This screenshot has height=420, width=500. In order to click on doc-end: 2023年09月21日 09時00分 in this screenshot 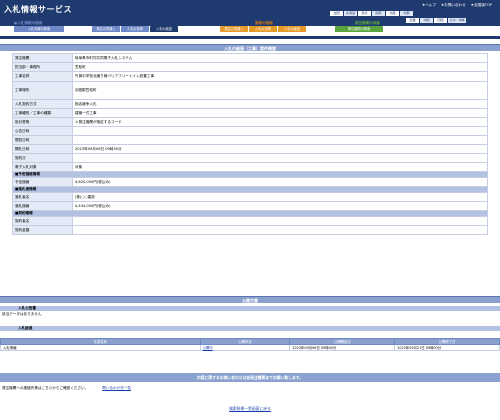, I will do `click(447, 347)`.